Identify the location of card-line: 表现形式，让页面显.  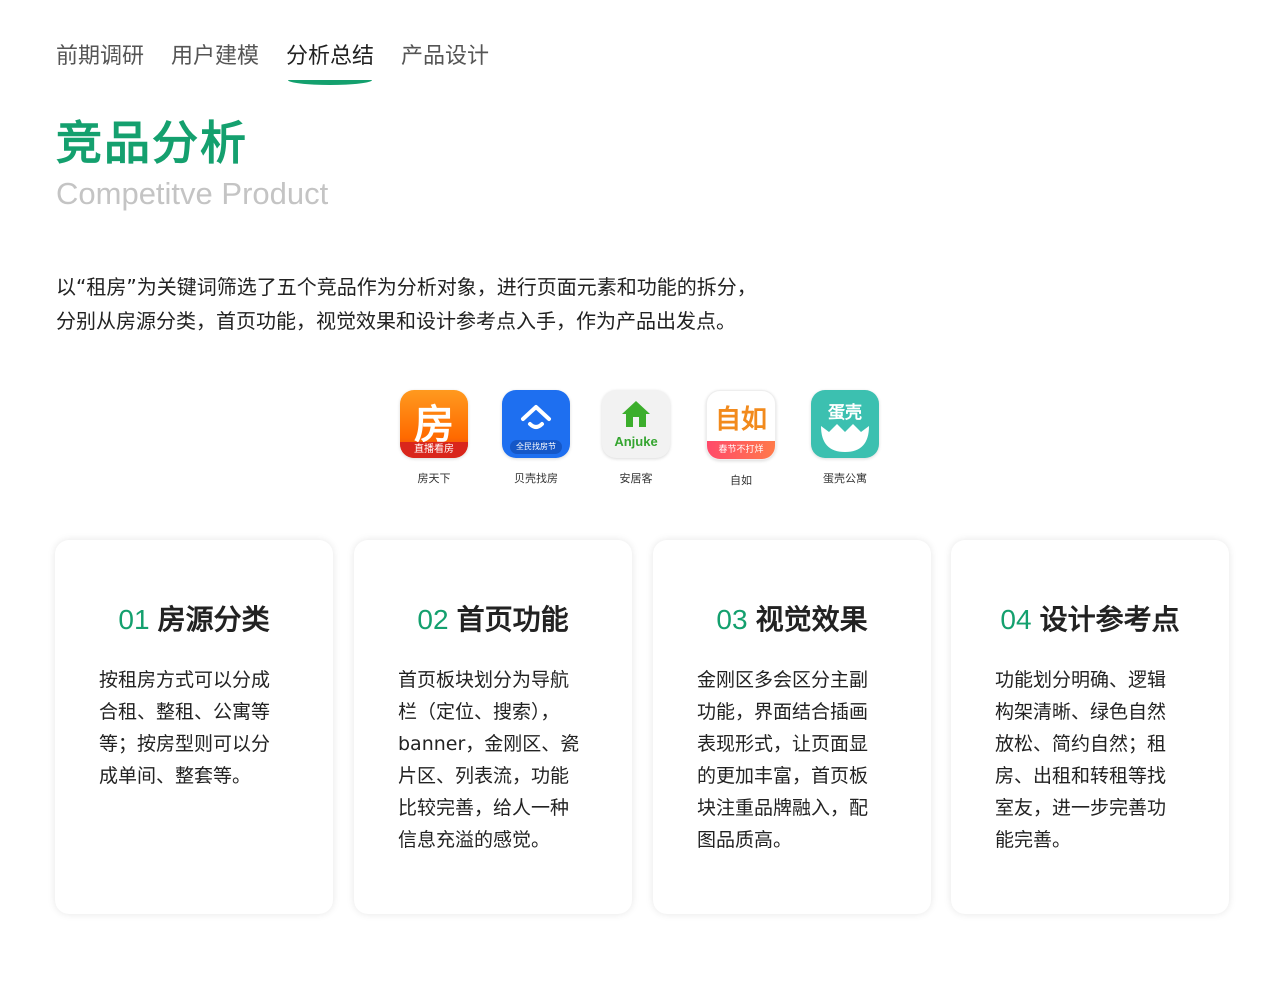
(783, 744).